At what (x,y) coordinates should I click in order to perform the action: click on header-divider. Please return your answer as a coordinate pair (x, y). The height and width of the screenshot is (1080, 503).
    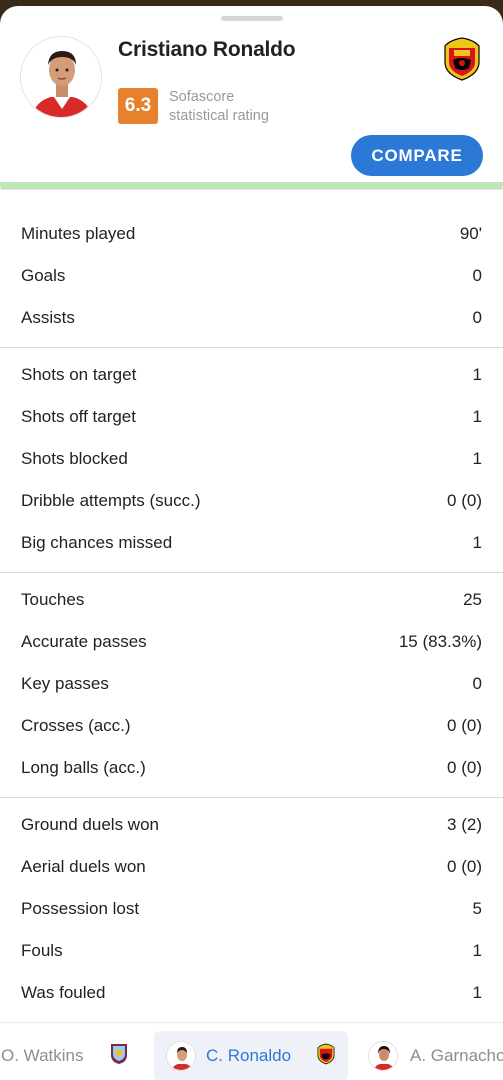
    Looking at the image, I should click on (251, 196).